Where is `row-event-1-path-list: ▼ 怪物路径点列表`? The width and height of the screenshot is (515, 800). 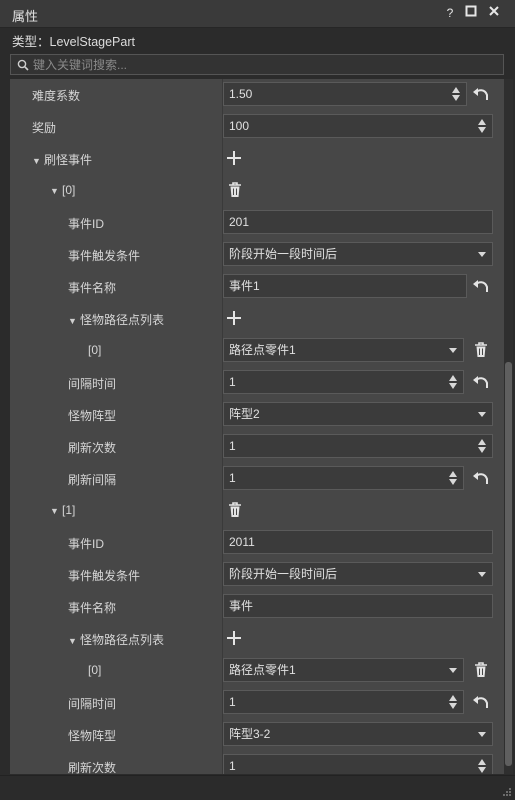 row-event-1-path-list: ▼ 怪物路径点列表 is located at coordinates (257, 639).